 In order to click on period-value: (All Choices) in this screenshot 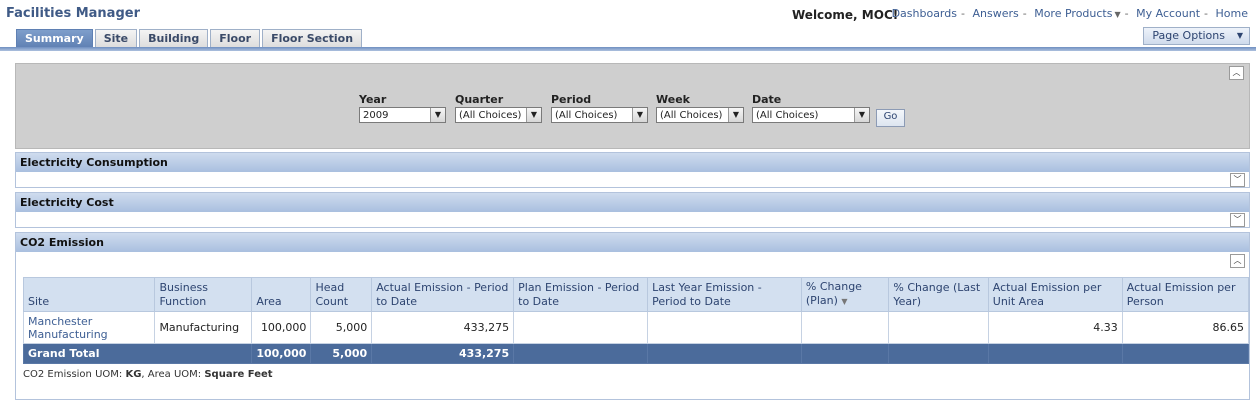, I will do `click(586, 115)`.